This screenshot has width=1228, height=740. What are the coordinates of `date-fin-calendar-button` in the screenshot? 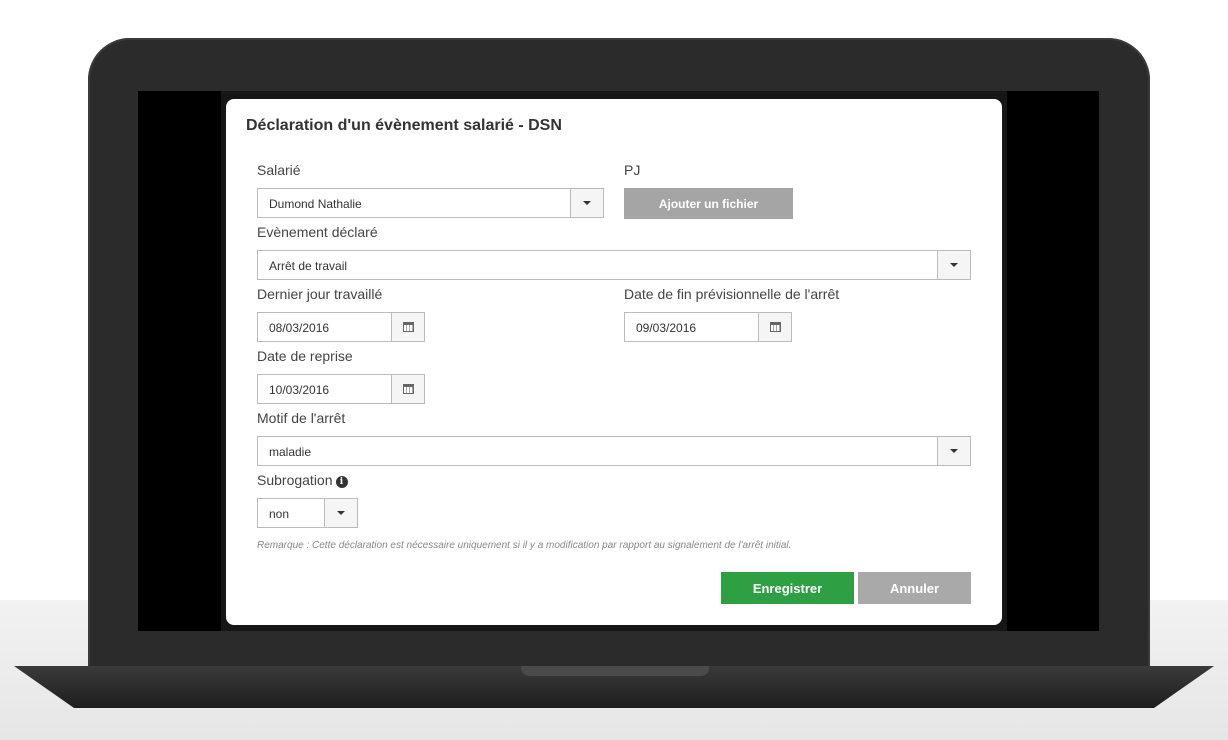 It's located at (774, 327).